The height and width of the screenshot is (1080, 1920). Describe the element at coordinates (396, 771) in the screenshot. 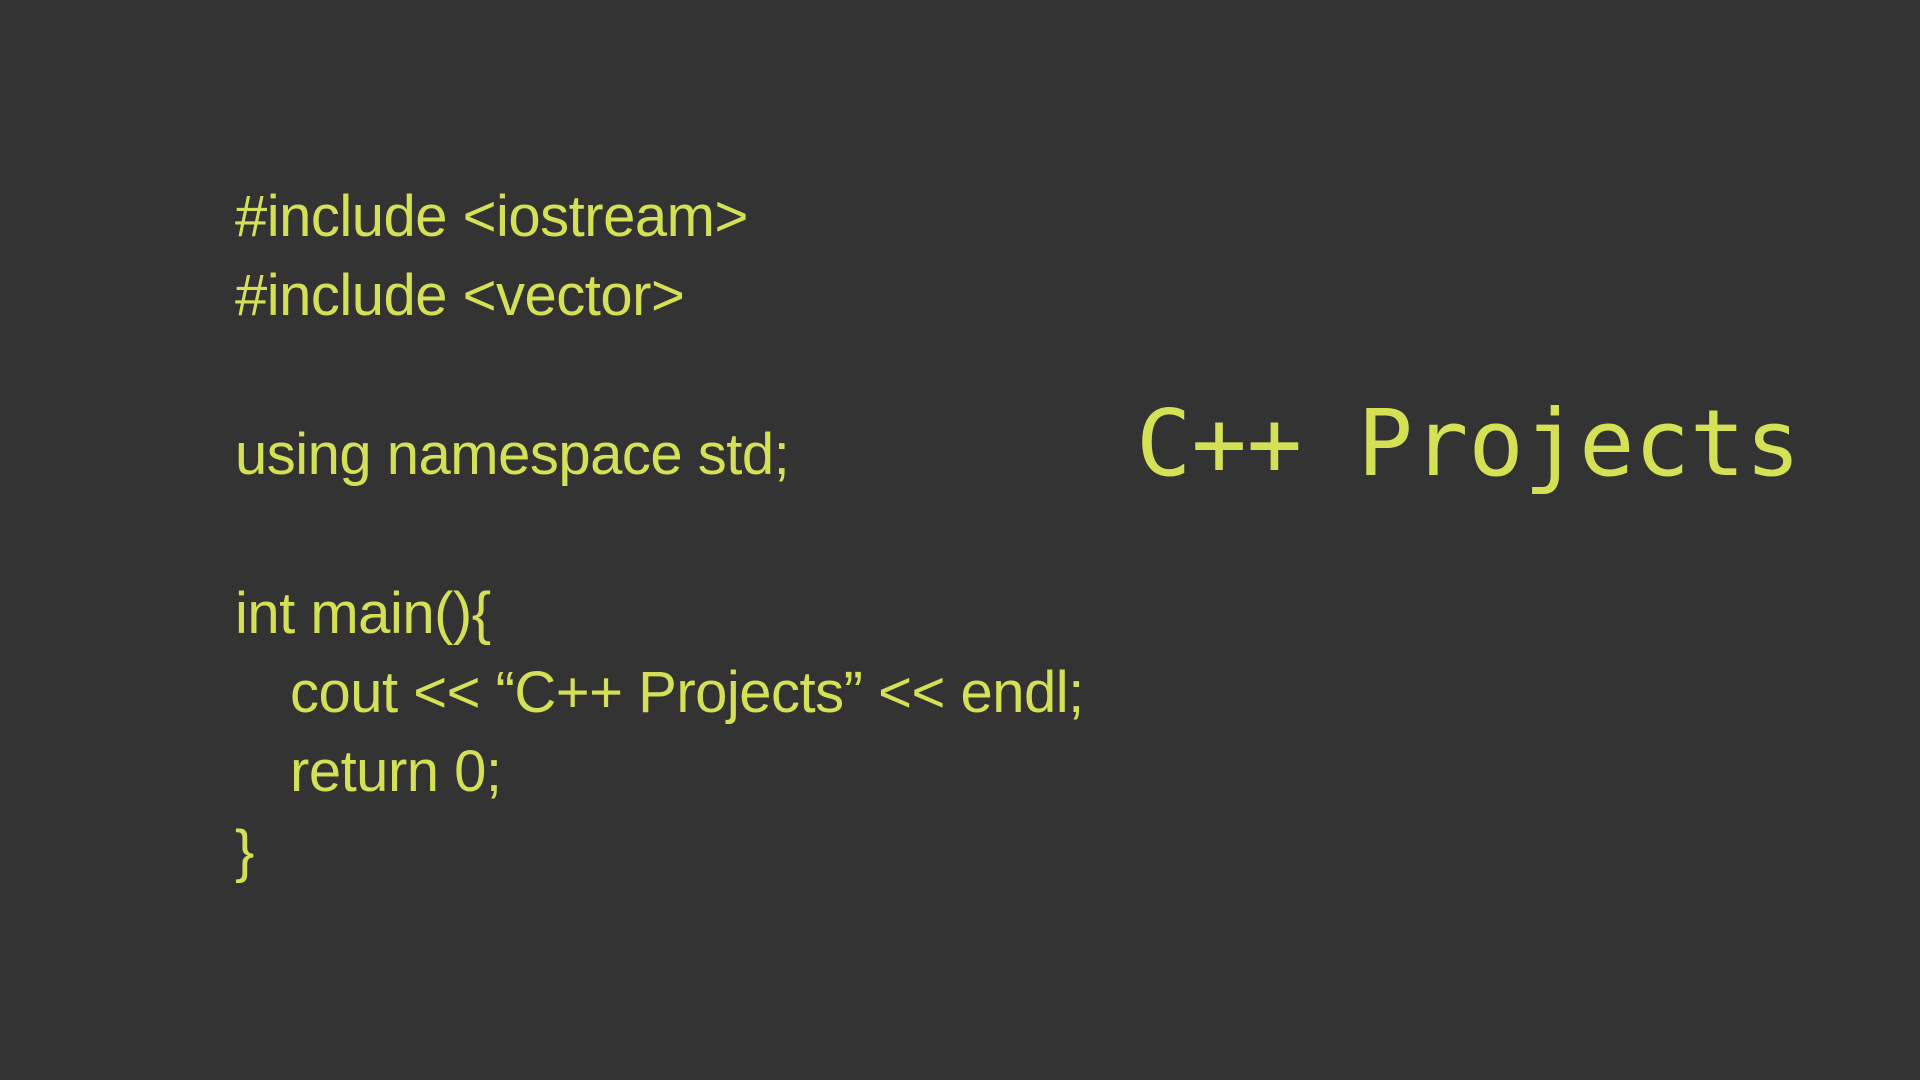

I see `code-line-return: return 0;` at that location.